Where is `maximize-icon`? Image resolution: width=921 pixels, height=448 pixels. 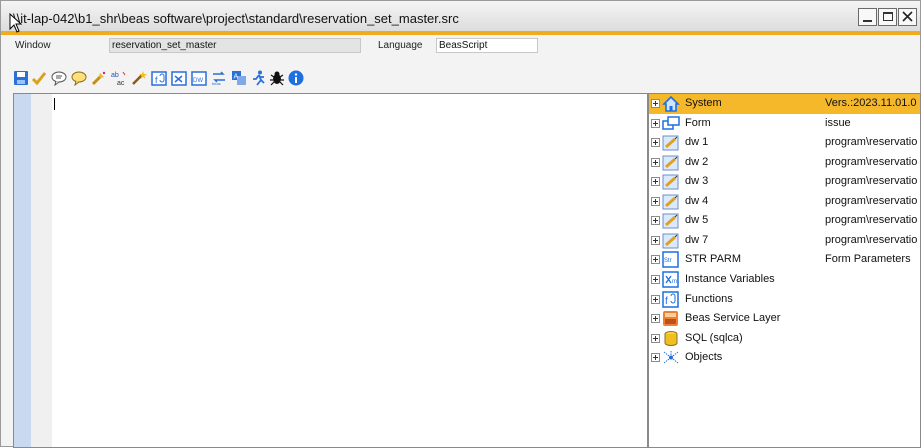
maximize-icon is located at coordinates (888, 16).